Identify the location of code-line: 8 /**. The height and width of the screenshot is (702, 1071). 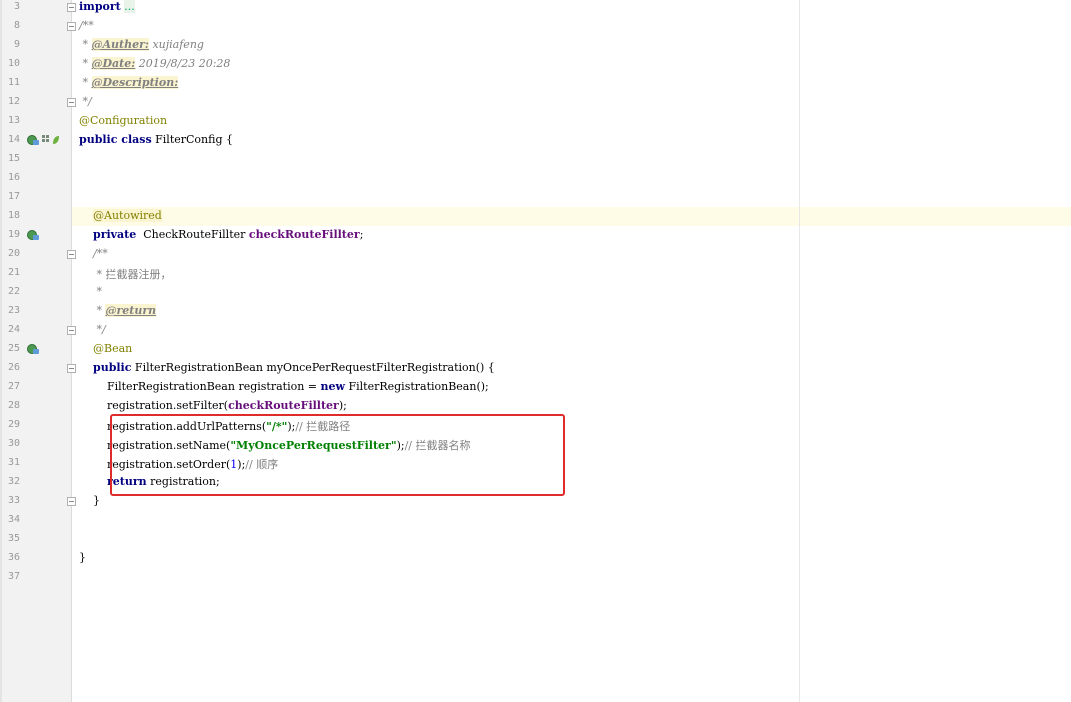
(535, 26).